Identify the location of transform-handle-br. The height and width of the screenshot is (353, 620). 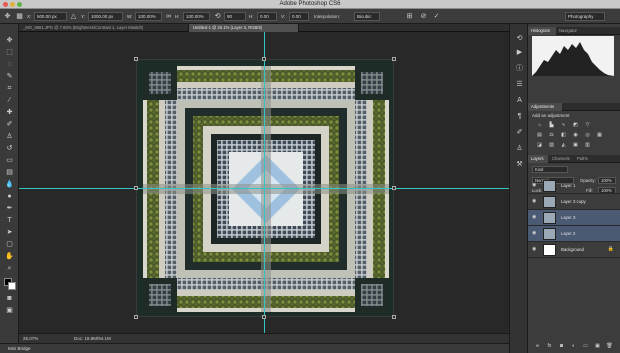
(394, 317).